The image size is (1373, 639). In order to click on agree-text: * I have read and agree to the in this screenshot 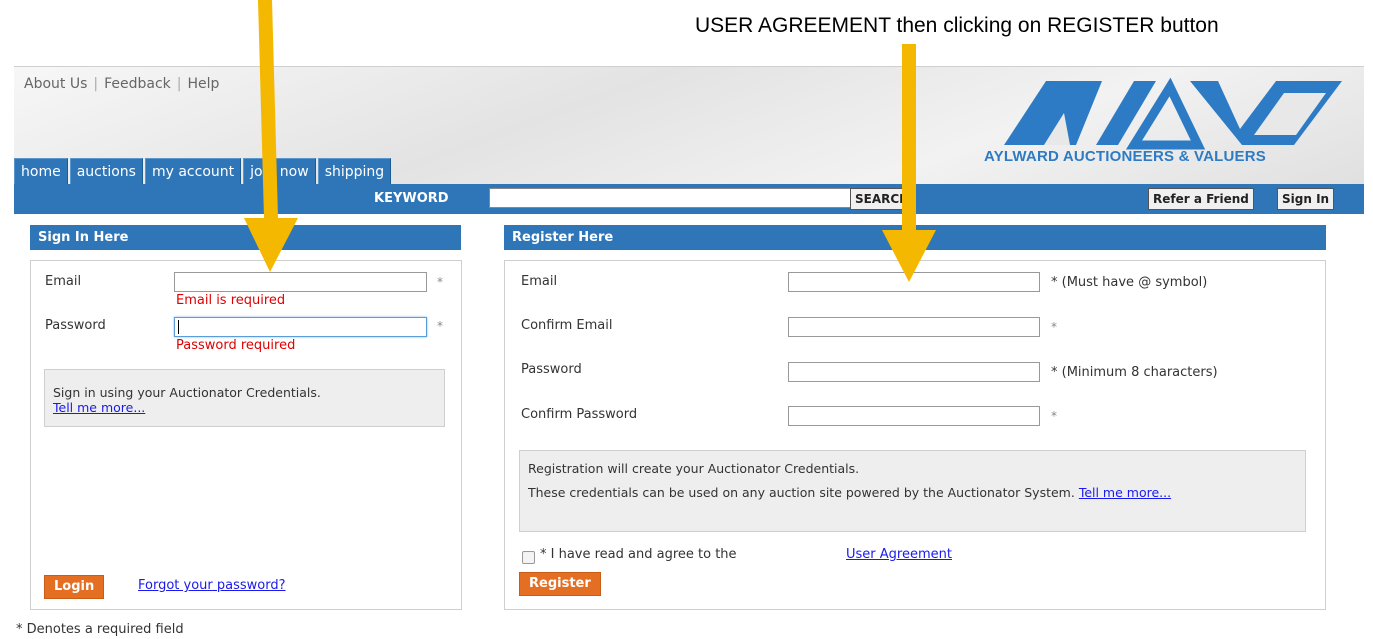, I will do `click(638, 554)`.